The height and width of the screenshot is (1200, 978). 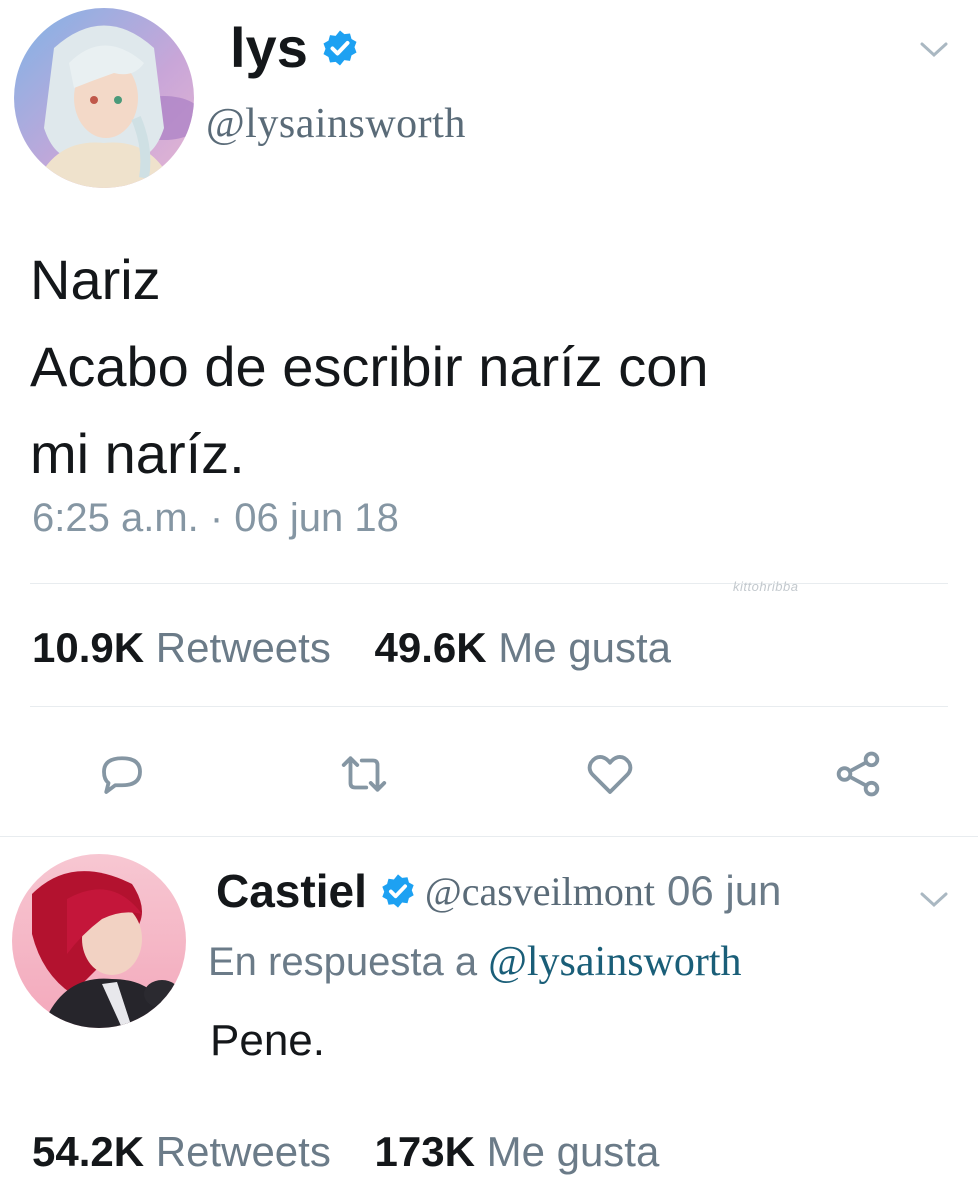 I want to click on tweet-actions, so click(x=489, y=774).